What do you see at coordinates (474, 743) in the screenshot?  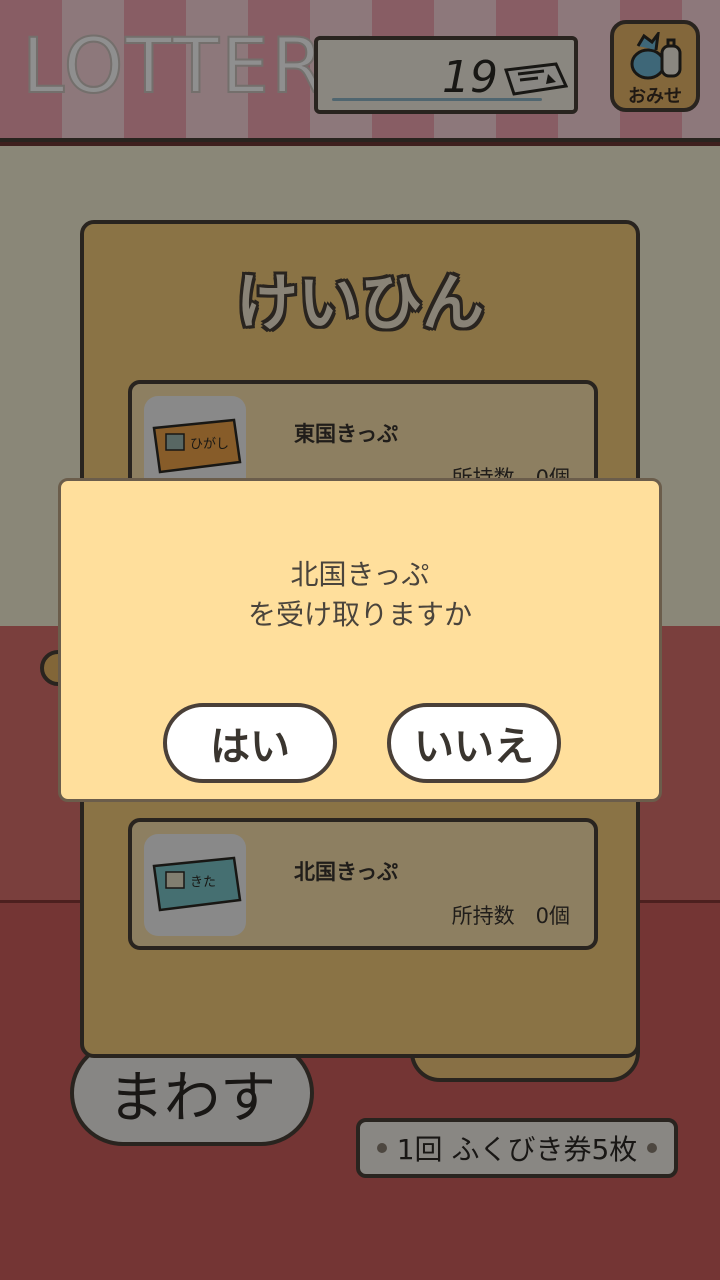 I see `no-button: いいえ` at bounding box center [474, 743].